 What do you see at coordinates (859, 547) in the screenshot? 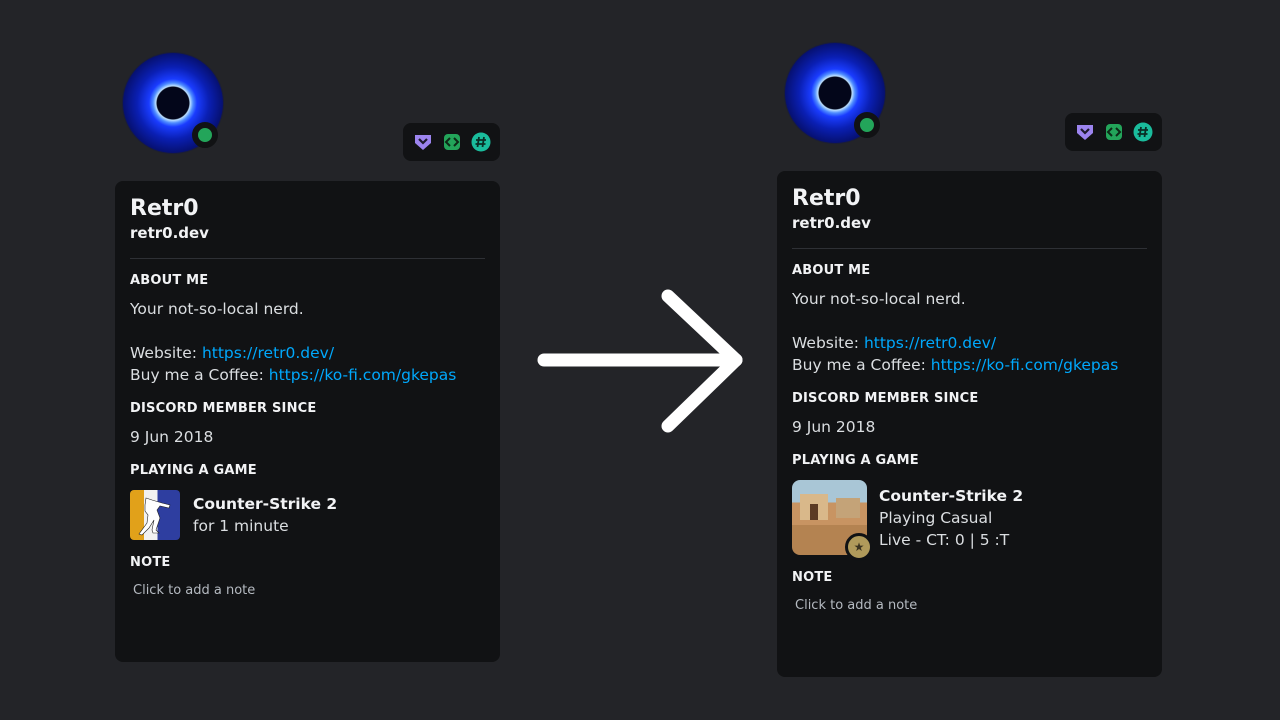
I see `rank-badge-icon: ★` at bounding box center [859, 547].